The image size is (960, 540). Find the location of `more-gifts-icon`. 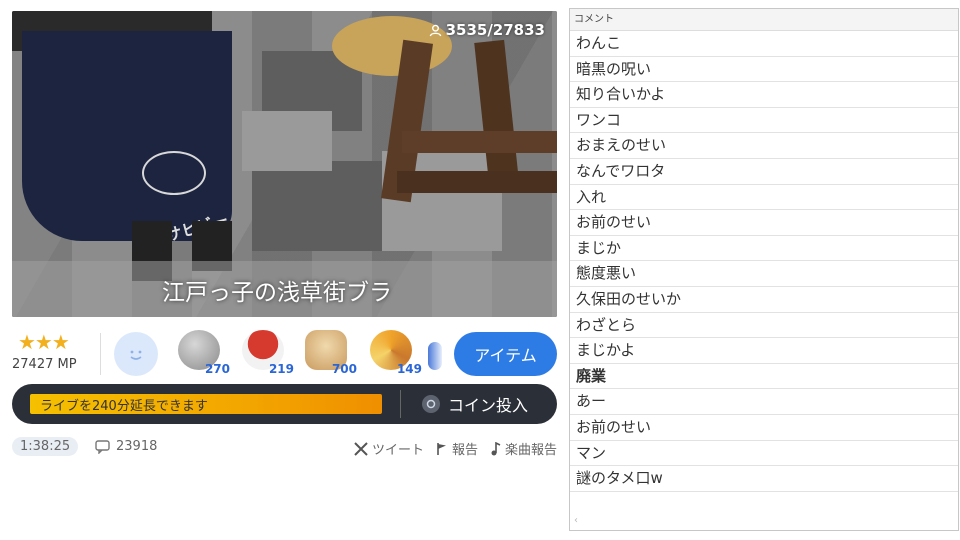

more-gifts-icon is located at coordinates (435, 356).